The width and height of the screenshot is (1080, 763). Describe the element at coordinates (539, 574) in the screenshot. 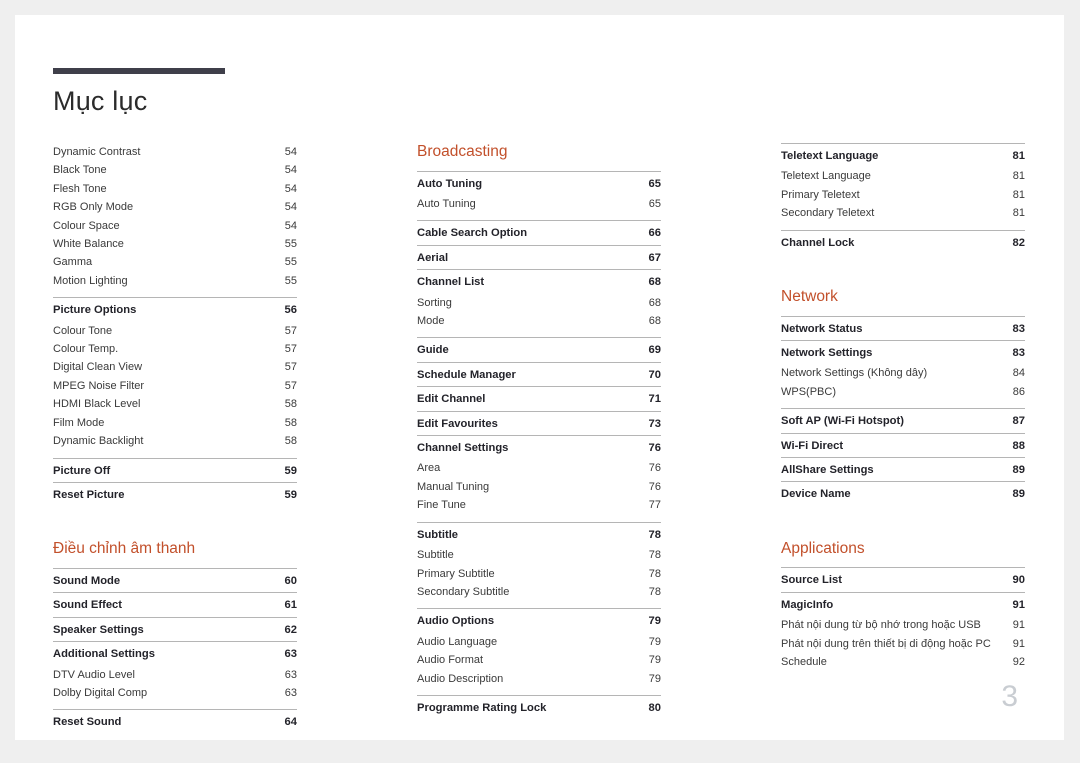

I see `toc-entry-minor: Primary Subtitle 78` at that location.